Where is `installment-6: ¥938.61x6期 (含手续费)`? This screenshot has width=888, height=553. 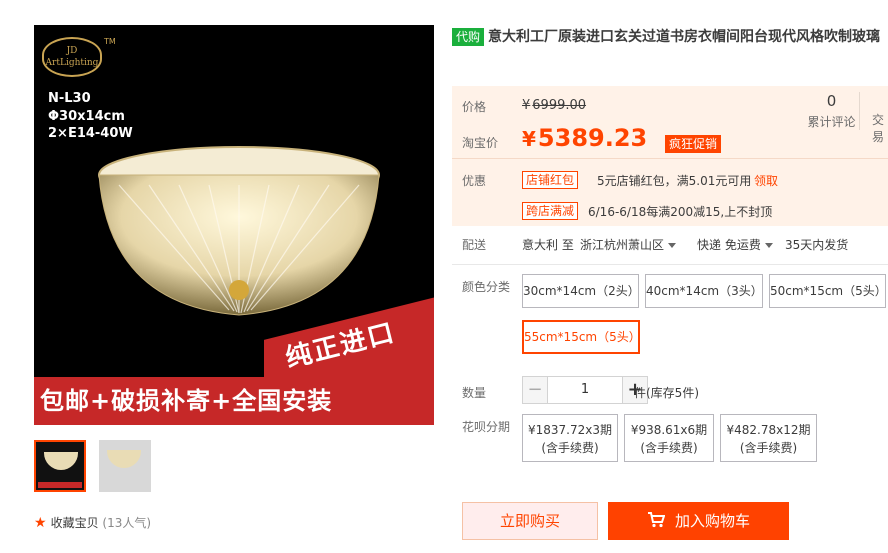
installment-6: ¥938.61x6期 (含手续费) is located at coordinates (669, 438).